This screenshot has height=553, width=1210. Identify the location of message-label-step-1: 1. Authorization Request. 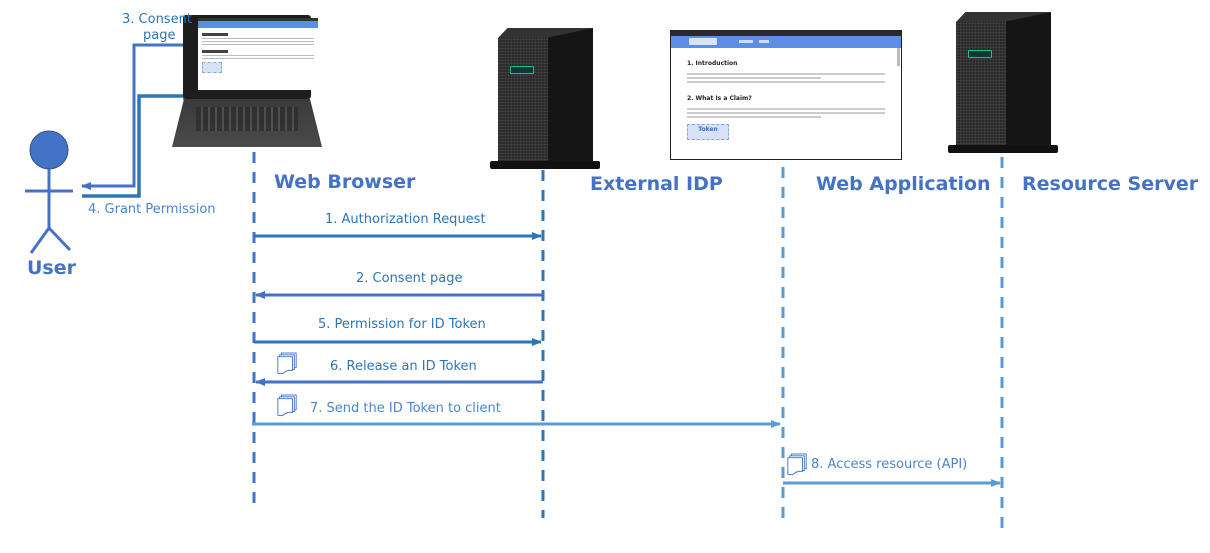
(405, 219).